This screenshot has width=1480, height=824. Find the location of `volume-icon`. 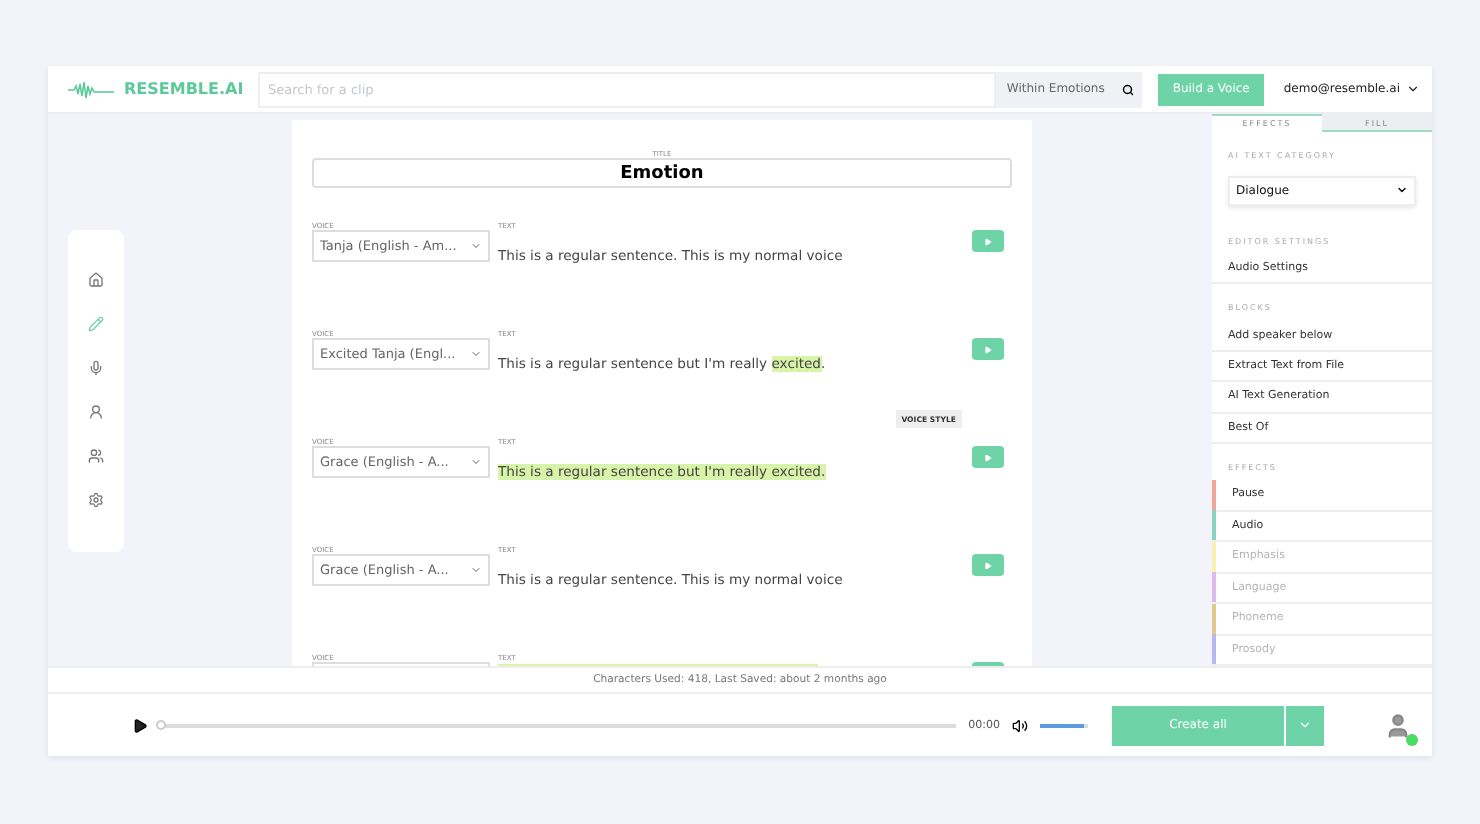

volume-icon is located at coordinates (1020, 725).